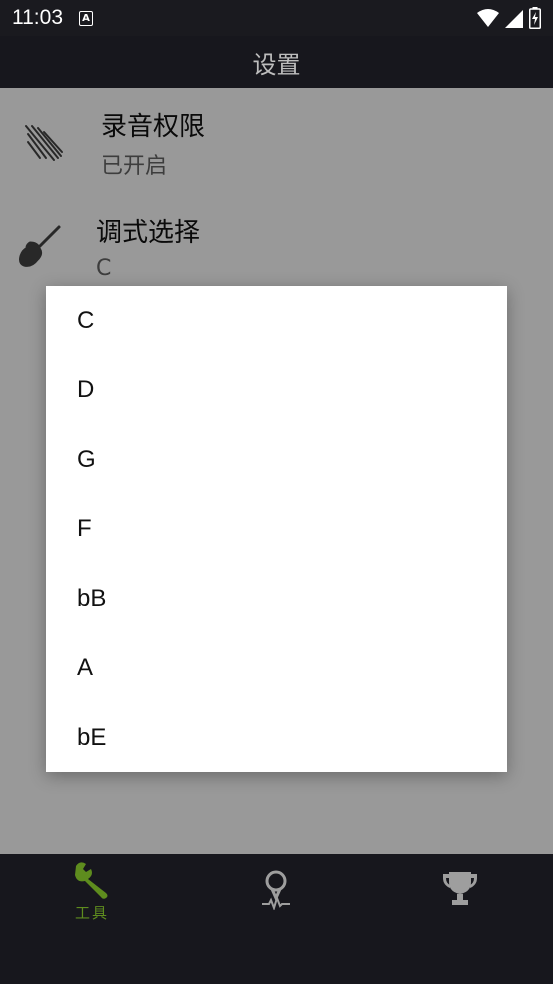 The width and height of the screenshot is (553, 984). What do you see at coordinates (276, 18) in the screenshot?
I see `status-bar: 11:03 A` at bounding box center [276, 18].